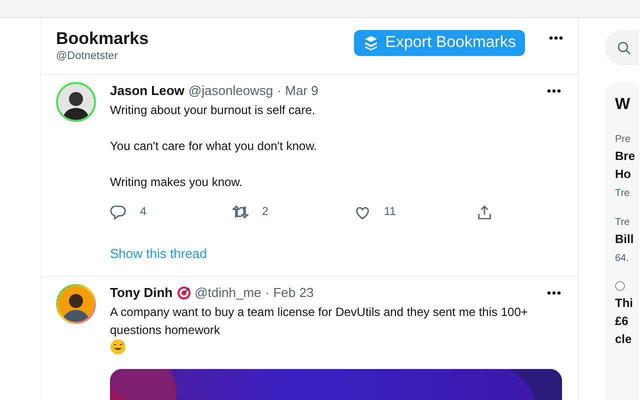  I want to click on like-count: 11, so click(390, 212).